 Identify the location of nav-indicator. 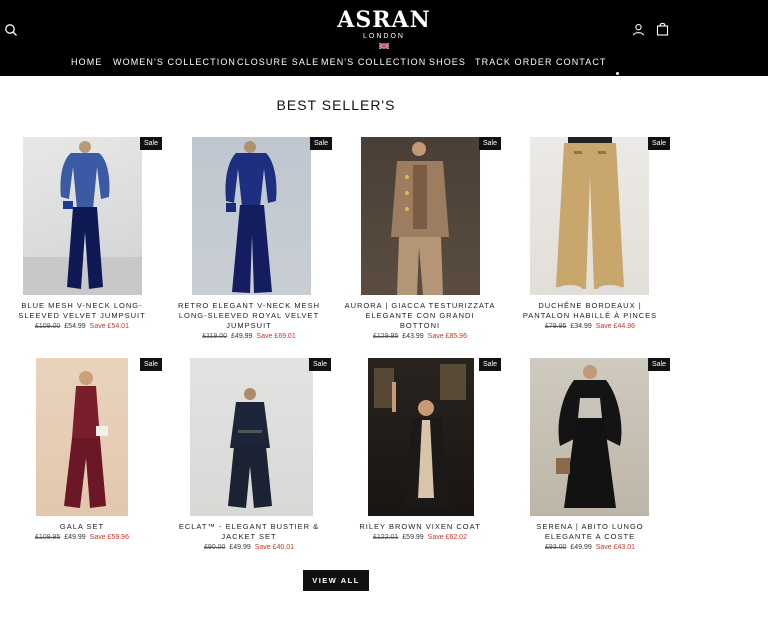
(617, 73).